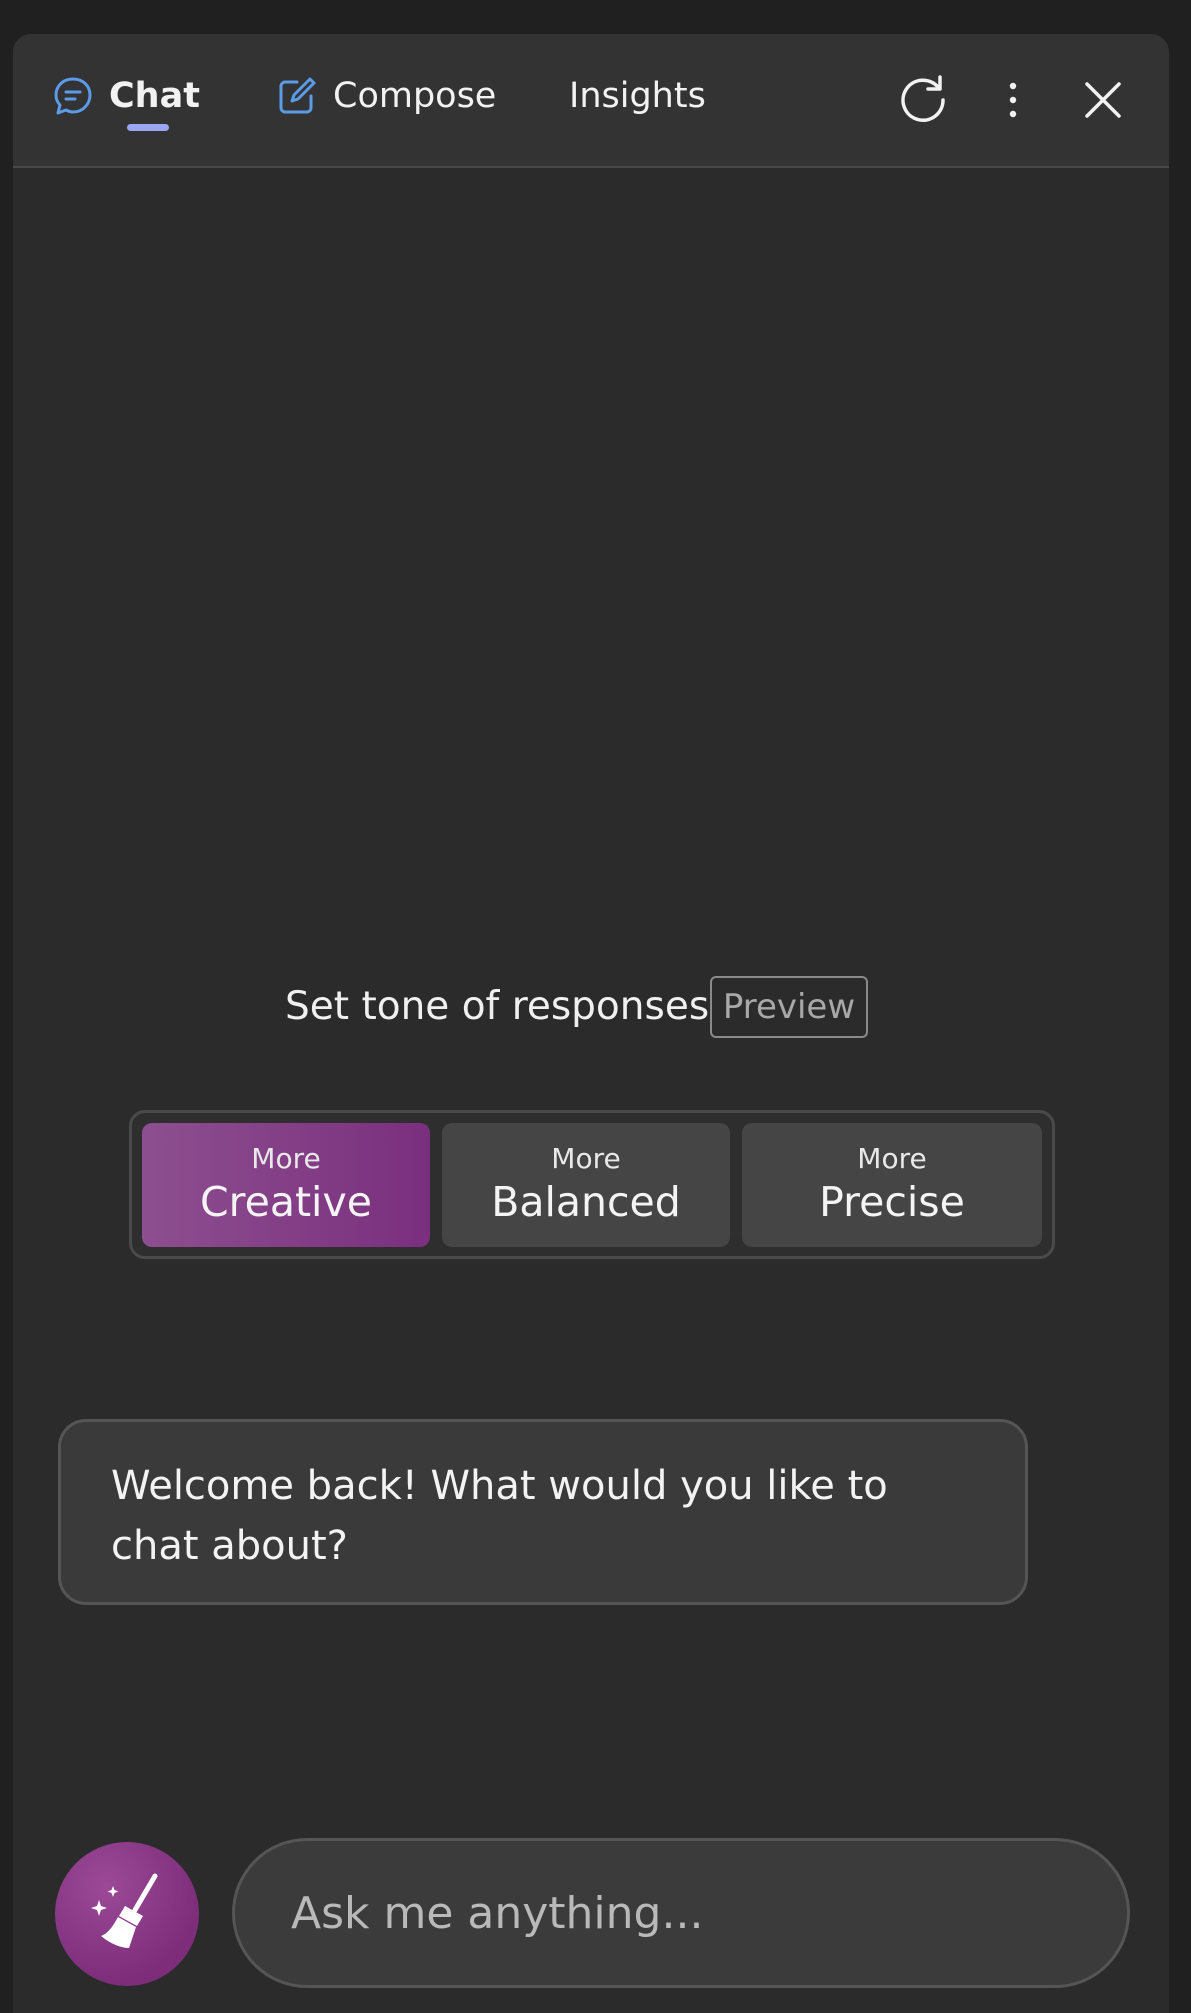 This screenshot has width=1191, height=2013. What do you see at coordinates (497, 1006) in the screenshot?
I see `tone-label: Set tone of responses` at bounding box center [497, 1006].